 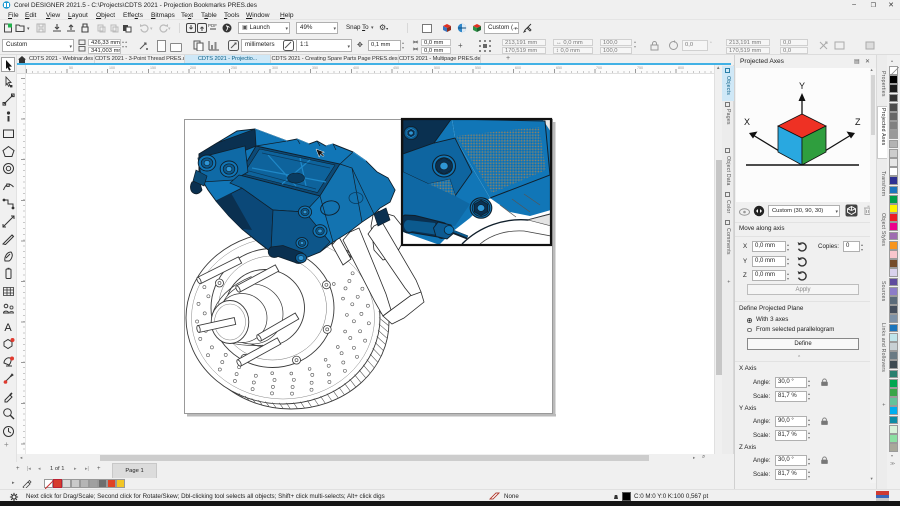 I want to click on svg-text: A, so click(x=8, y=327).